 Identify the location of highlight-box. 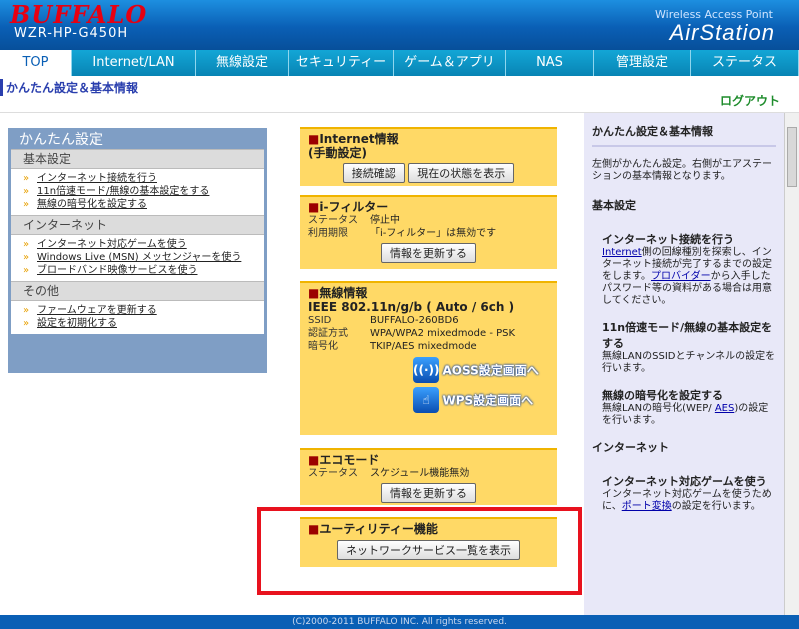
(419, 551).